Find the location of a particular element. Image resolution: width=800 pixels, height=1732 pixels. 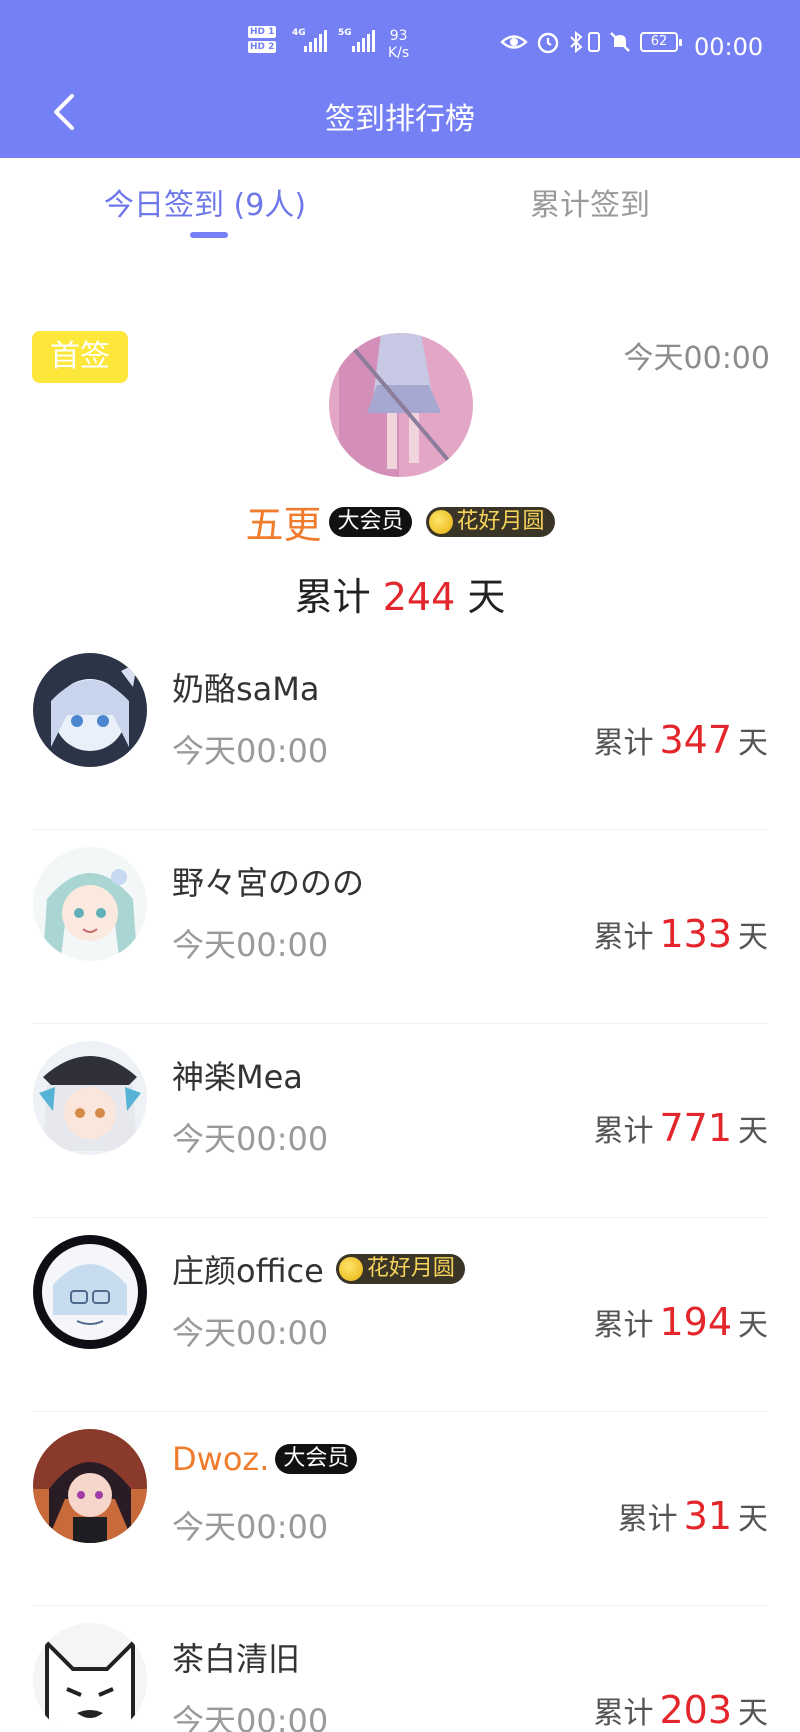

header-bar: HD 1 HD 2 4G 5G 93 K/s 62 00:00 签到排行榜 is located at coordinates (400, 79).